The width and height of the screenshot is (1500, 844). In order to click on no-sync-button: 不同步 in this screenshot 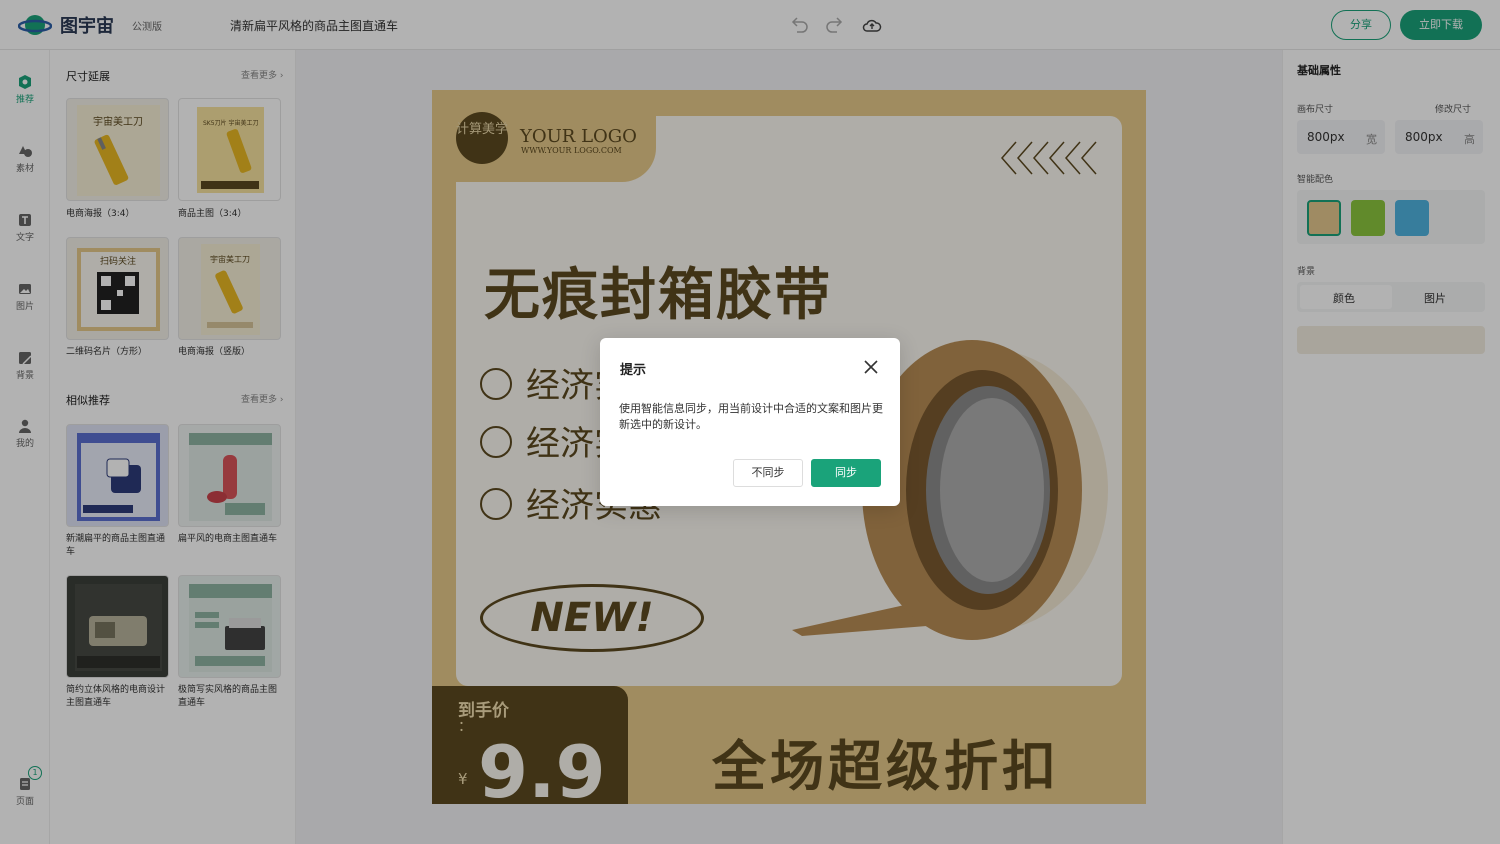, I will do `click(768, 473)`.